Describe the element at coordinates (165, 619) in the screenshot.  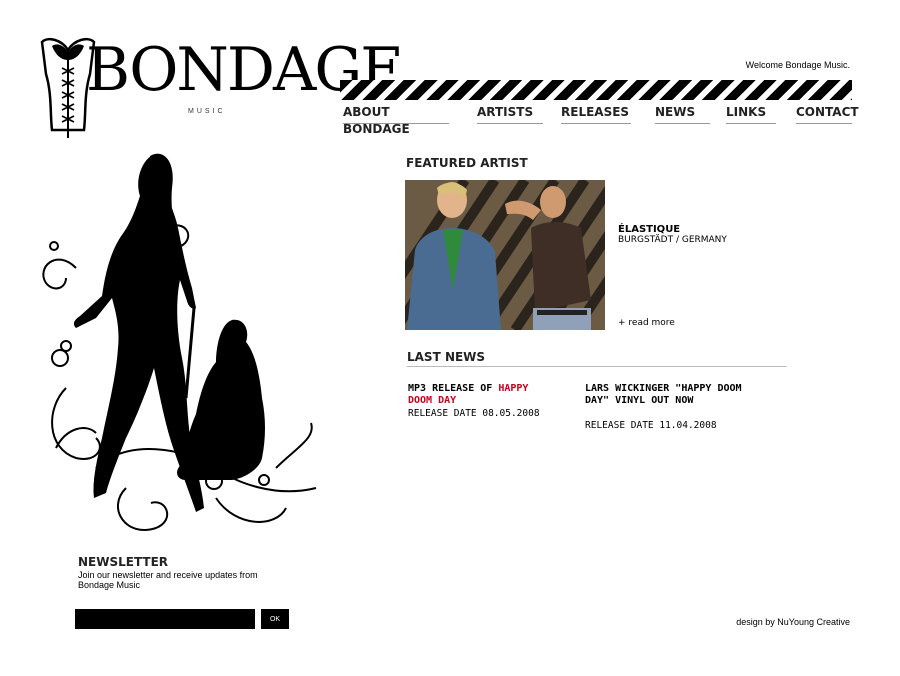
I see `newsletter-email-input` at that location.